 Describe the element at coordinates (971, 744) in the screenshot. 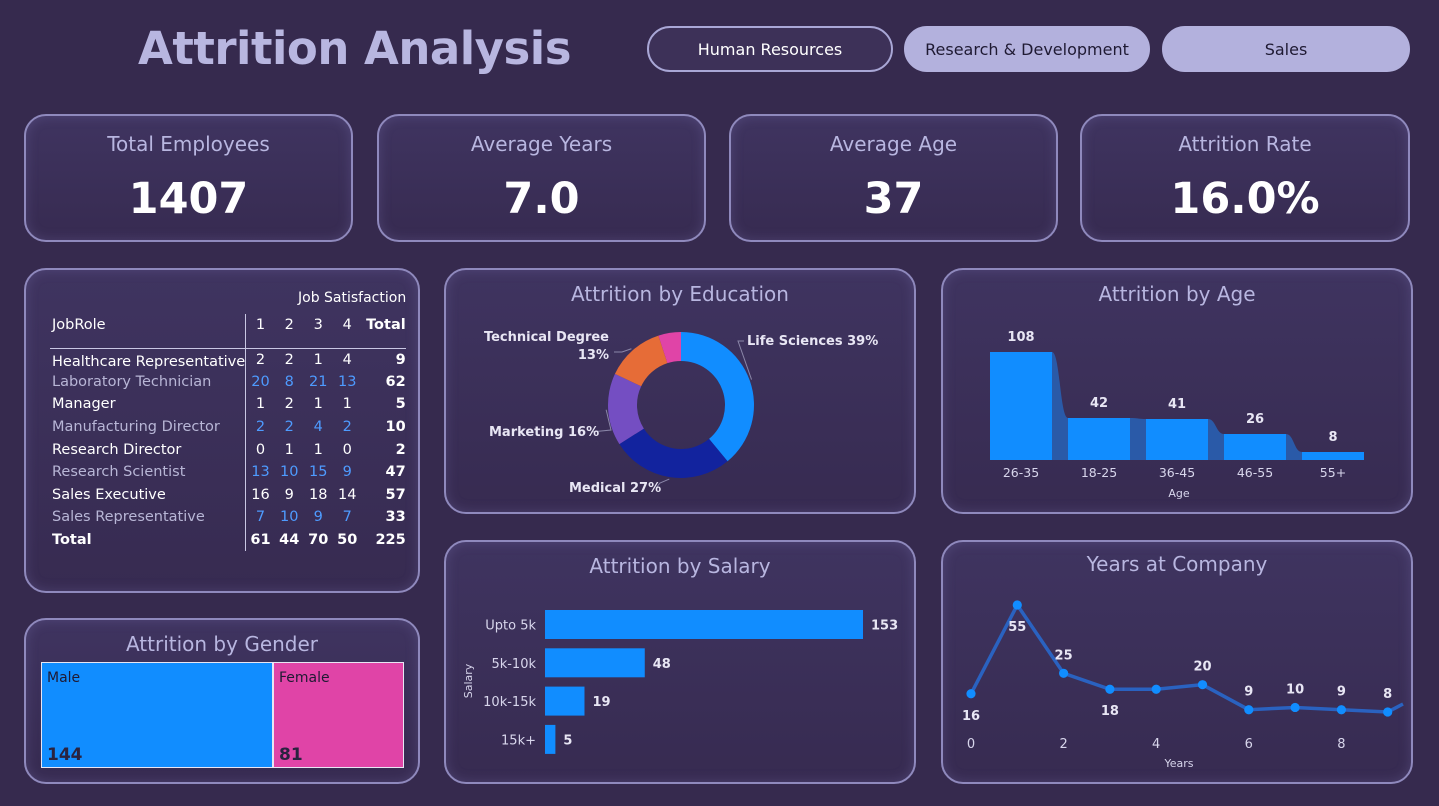

I see `years-tick-label: 0` at that location.